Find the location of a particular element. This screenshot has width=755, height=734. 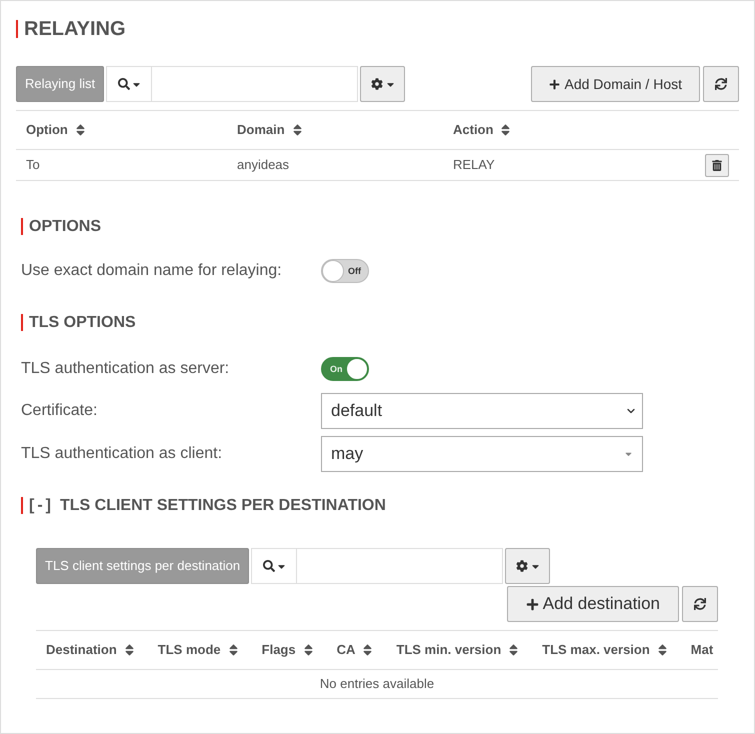

empty-table-message: No entries available is located at coordinates (377, 684).